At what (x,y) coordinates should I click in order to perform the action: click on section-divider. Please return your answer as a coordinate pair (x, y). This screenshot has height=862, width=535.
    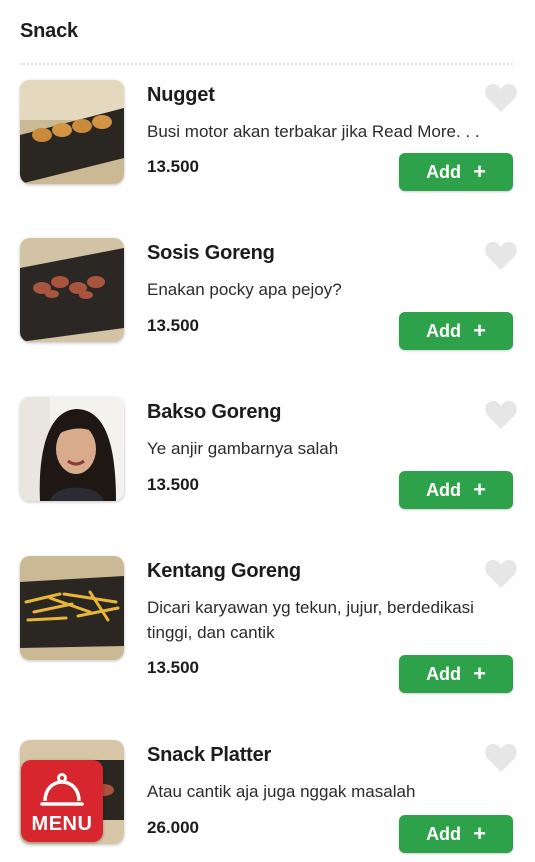
    Looking at the image, I should click on (266, 64).